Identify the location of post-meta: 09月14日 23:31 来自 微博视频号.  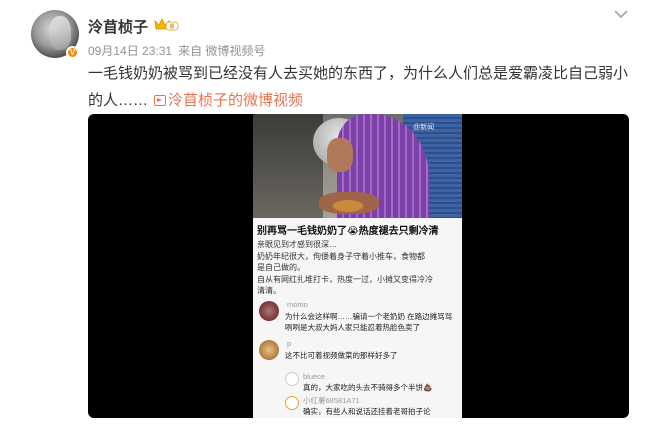
(176, 50).